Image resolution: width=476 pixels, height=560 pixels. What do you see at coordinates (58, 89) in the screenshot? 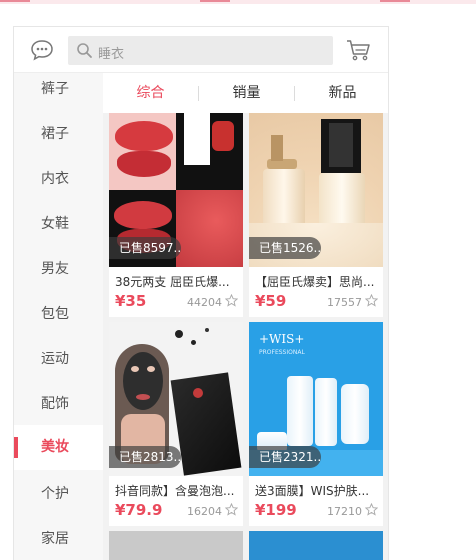
I see `sidebar-item-pants: 裤子` at bounding box center [58, 89].